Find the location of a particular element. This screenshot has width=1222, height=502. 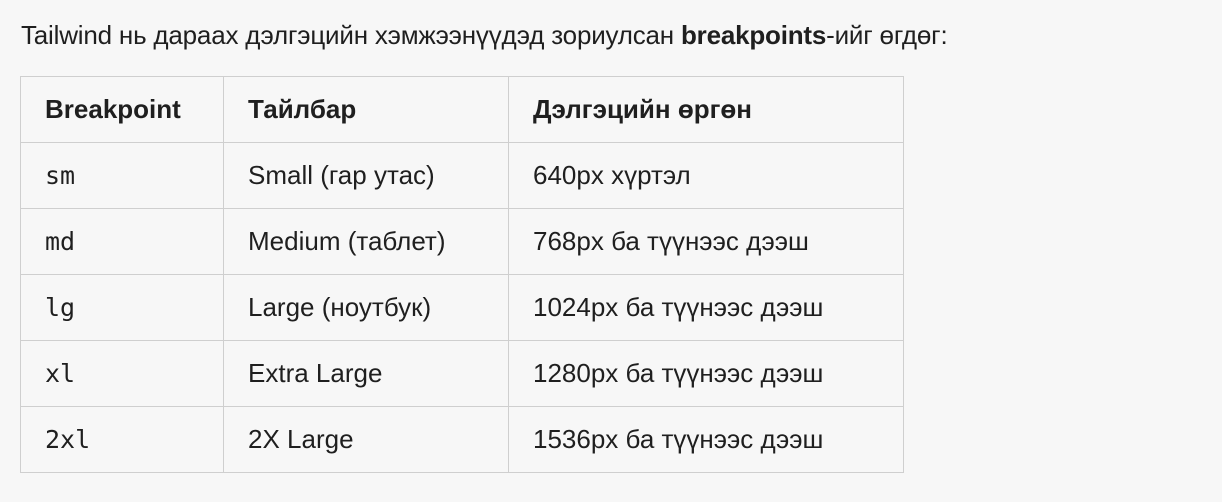

breakpoint-cell: md is located at coordinates (122, 241).